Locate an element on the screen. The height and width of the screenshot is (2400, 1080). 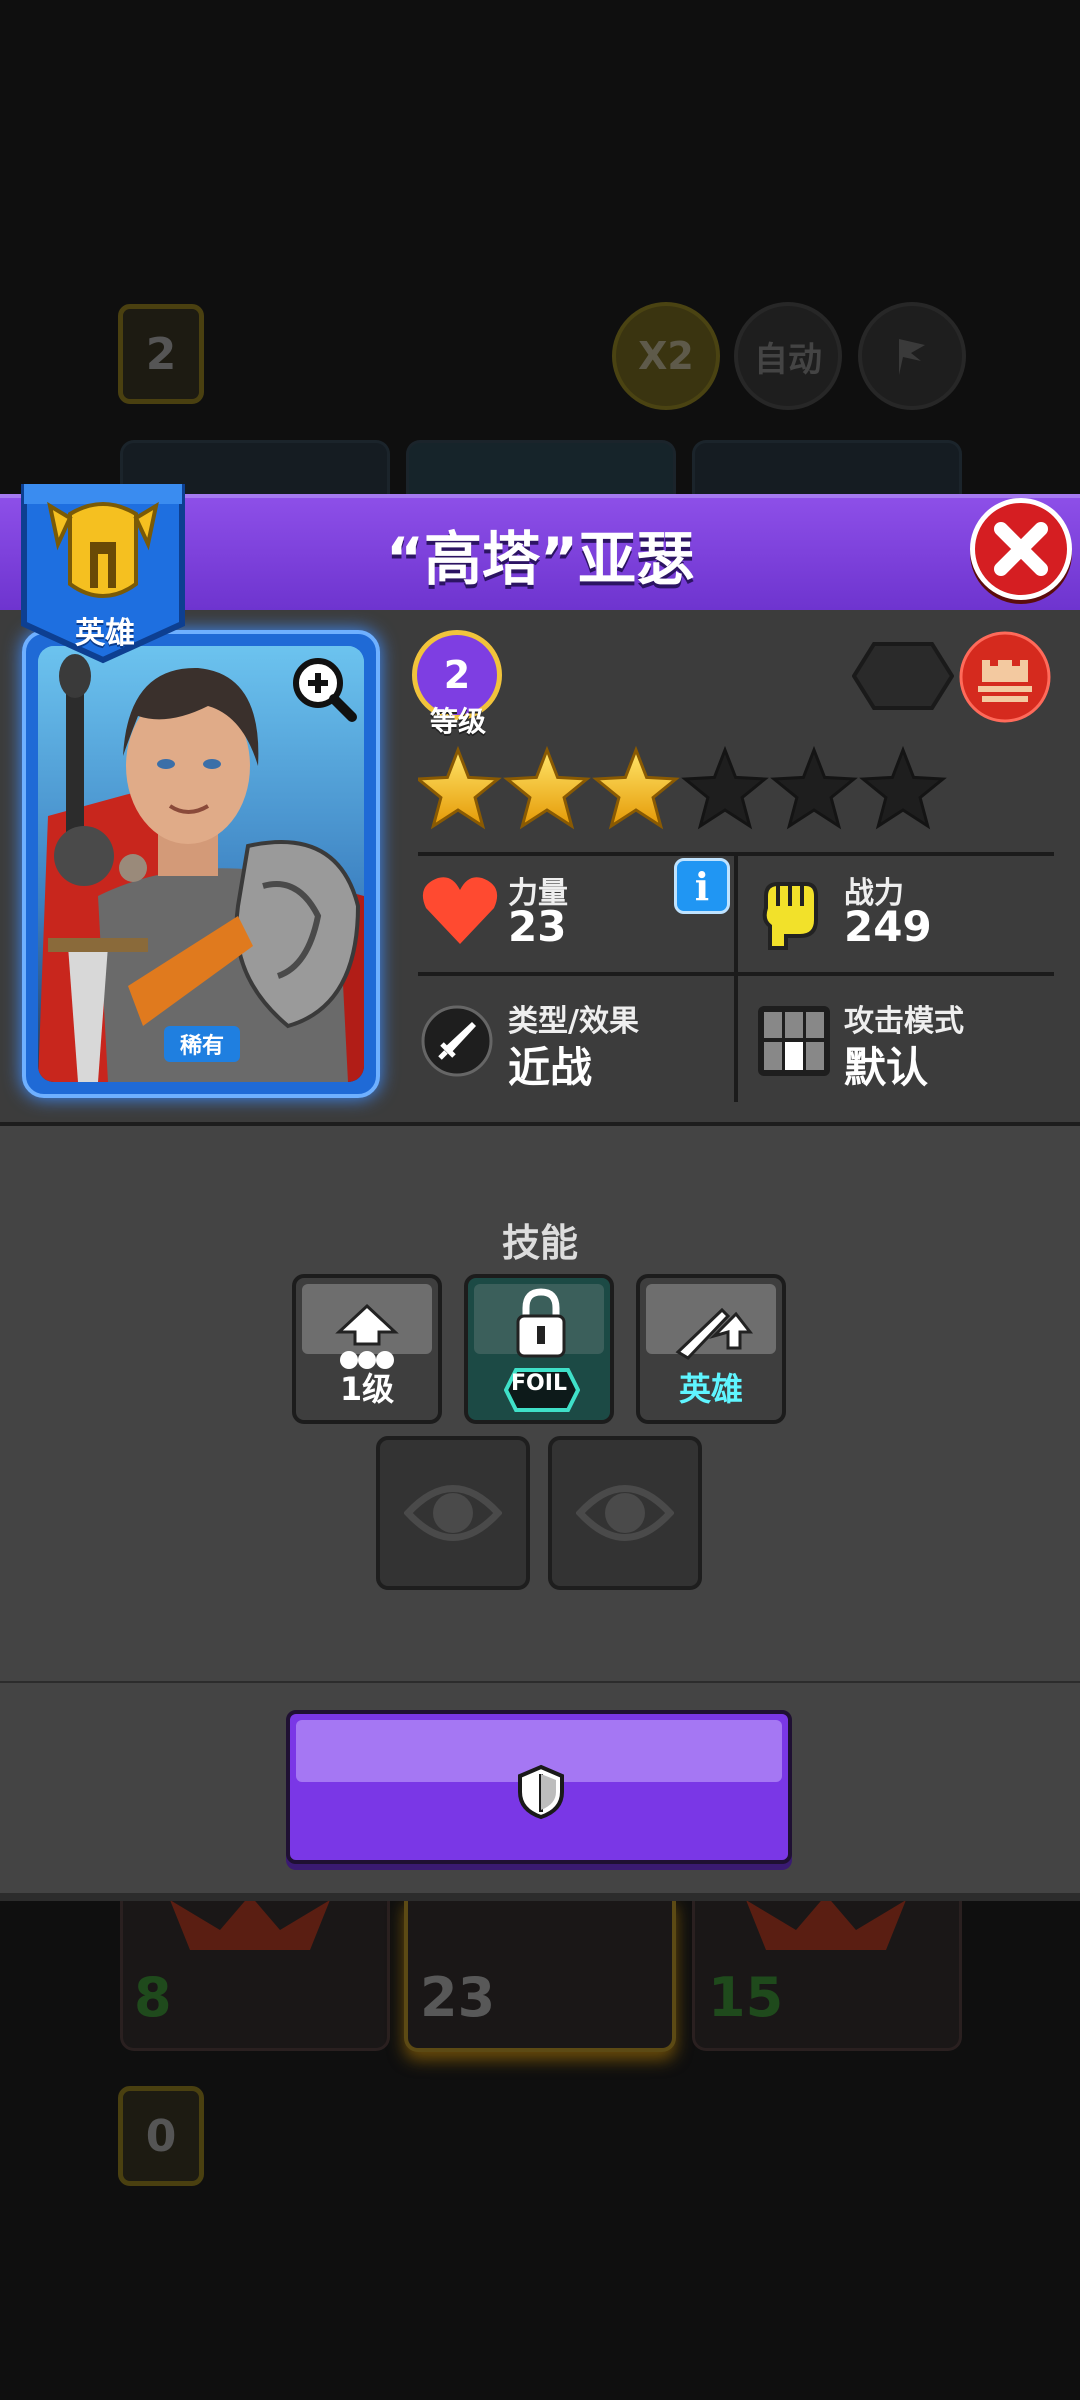
rarity-badge: 稀有 is located at coordinates (202, 1044).